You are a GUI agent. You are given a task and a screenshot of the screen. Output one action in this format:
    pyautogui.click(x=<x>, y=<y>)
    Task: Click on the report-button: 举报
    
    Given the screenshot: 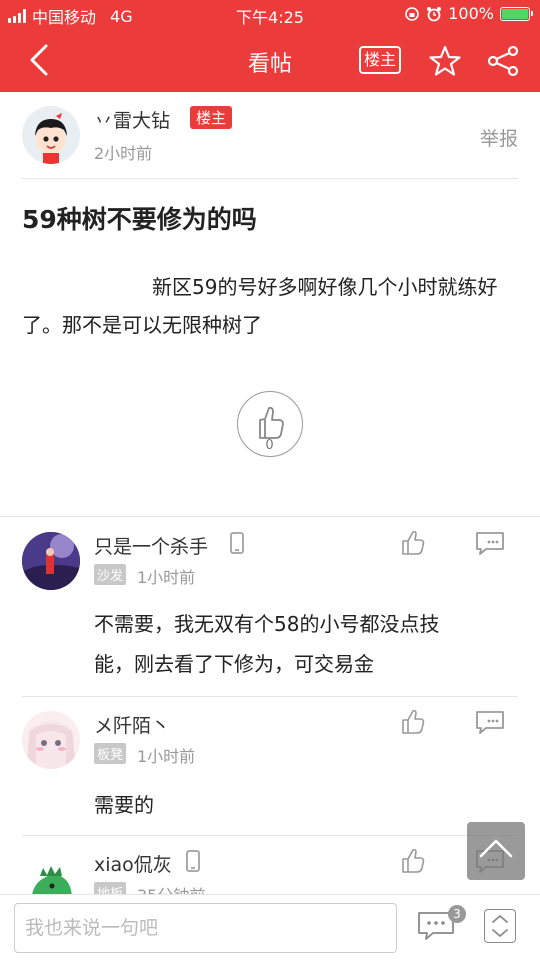 What is the action you would take?
    pyautogui.click(x=499, y=137)
    